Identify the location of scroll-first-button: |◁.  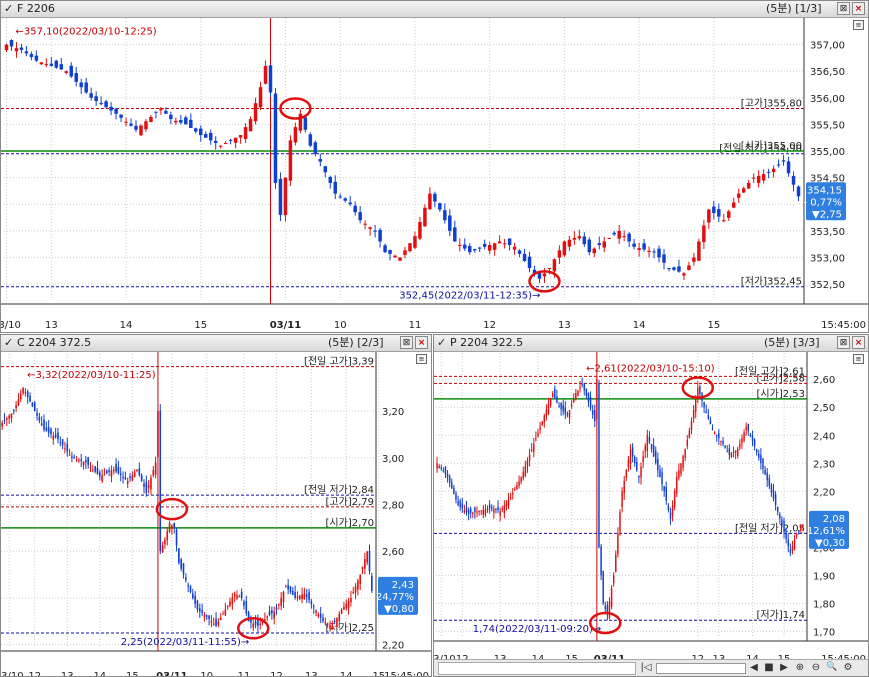
(646, 667).